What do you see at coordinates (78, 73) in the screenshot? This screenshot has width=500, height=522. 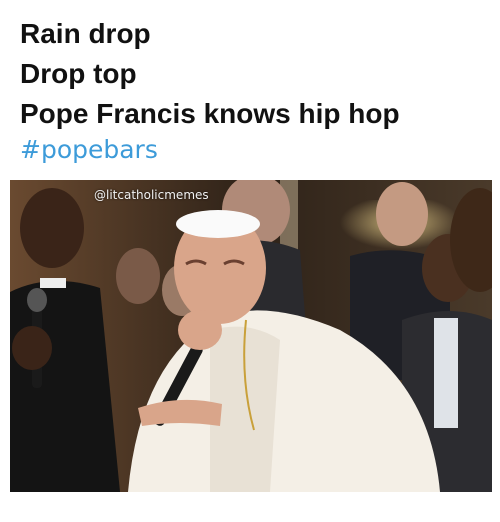 I see `caption-line-2: Drop top` at bounding box center [78, 73].